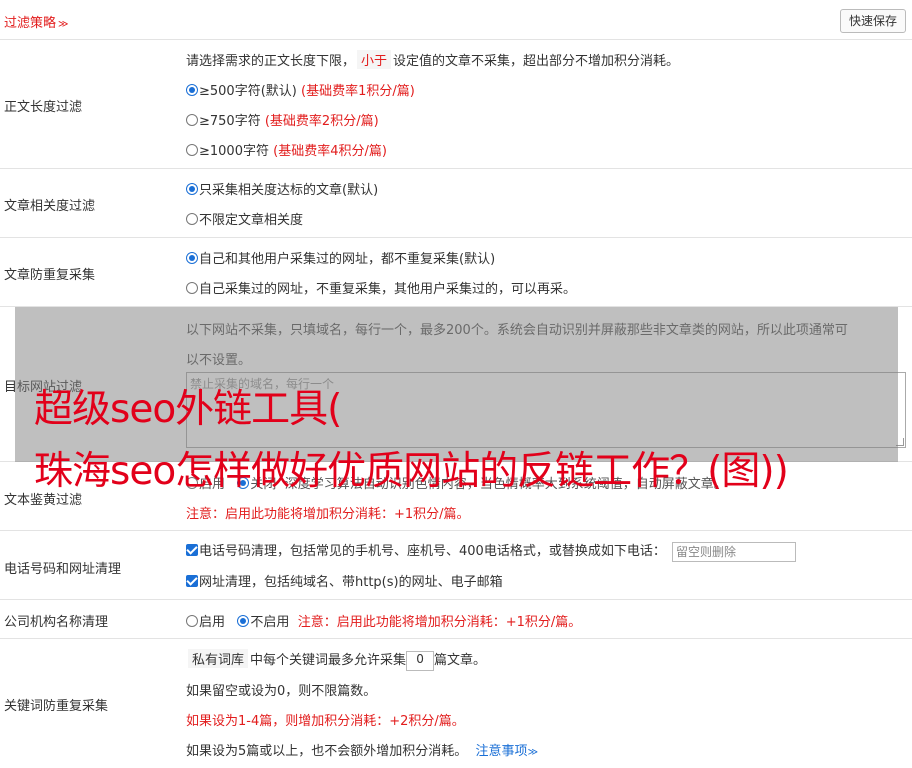 This screenshot has width=912, height=768. Describe the element at coordinates (536, 61) in the screenshot. I see `desc-text: 设定值的文章不采集，超出部分不增加积分消耗。` at that location.